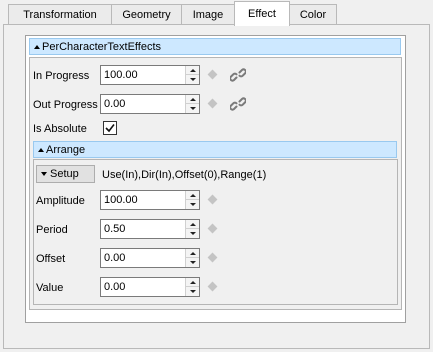 Image resolution: width=433 pixels, height=352 pixels. I want to click on arrange-header: Arrange, so click(215, 149).